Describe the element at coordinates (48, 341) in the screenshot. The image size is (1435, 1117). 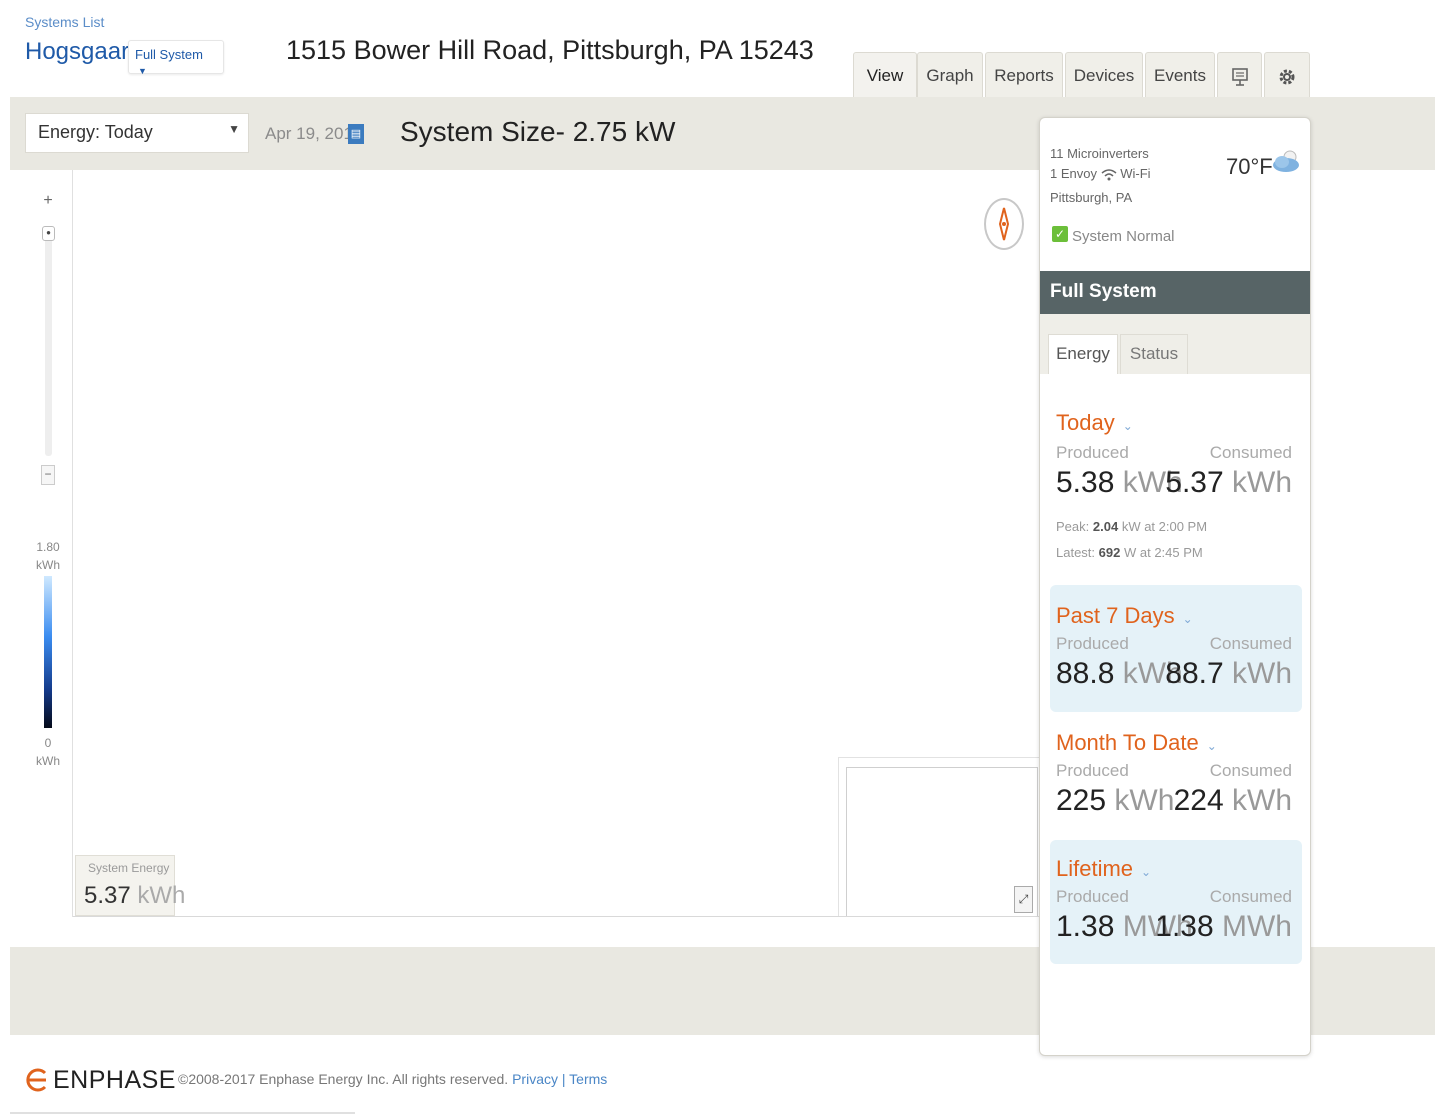
I see `zoom-slider` at that location.